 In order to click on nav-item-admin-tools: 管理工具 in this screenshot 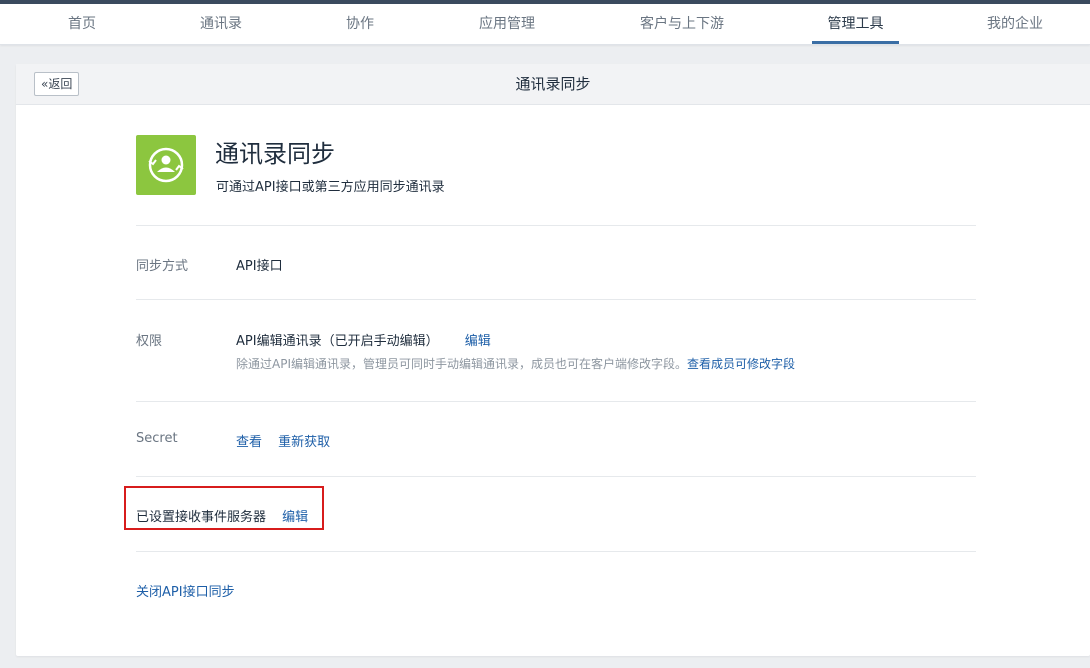, I will do `click(855, 24)`.